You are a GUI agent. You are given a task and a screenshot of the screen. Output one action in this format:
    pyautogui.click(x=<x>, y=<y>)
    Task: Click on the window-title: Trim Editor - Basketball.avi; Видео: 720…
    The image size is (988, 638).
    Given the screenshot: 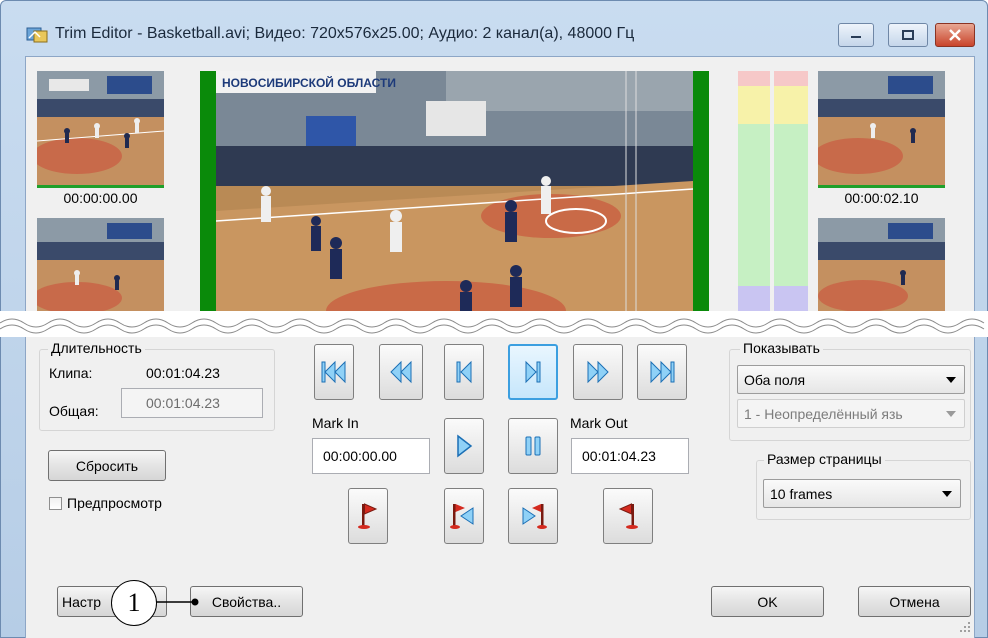 What is the action you would take?
    pyautogui.click(x=345, y=33)
    